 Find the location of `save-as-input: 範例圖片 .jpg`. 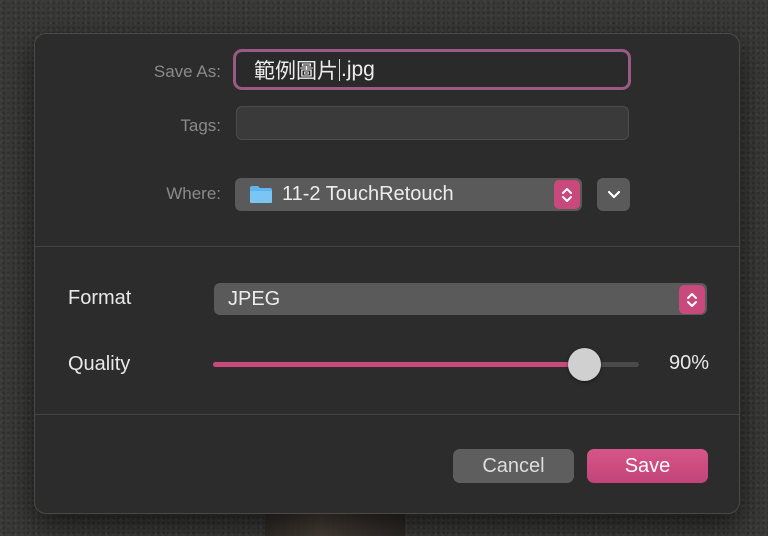

save-as-input: 範例圖片 .jpg is located at coordinates (432, 69).